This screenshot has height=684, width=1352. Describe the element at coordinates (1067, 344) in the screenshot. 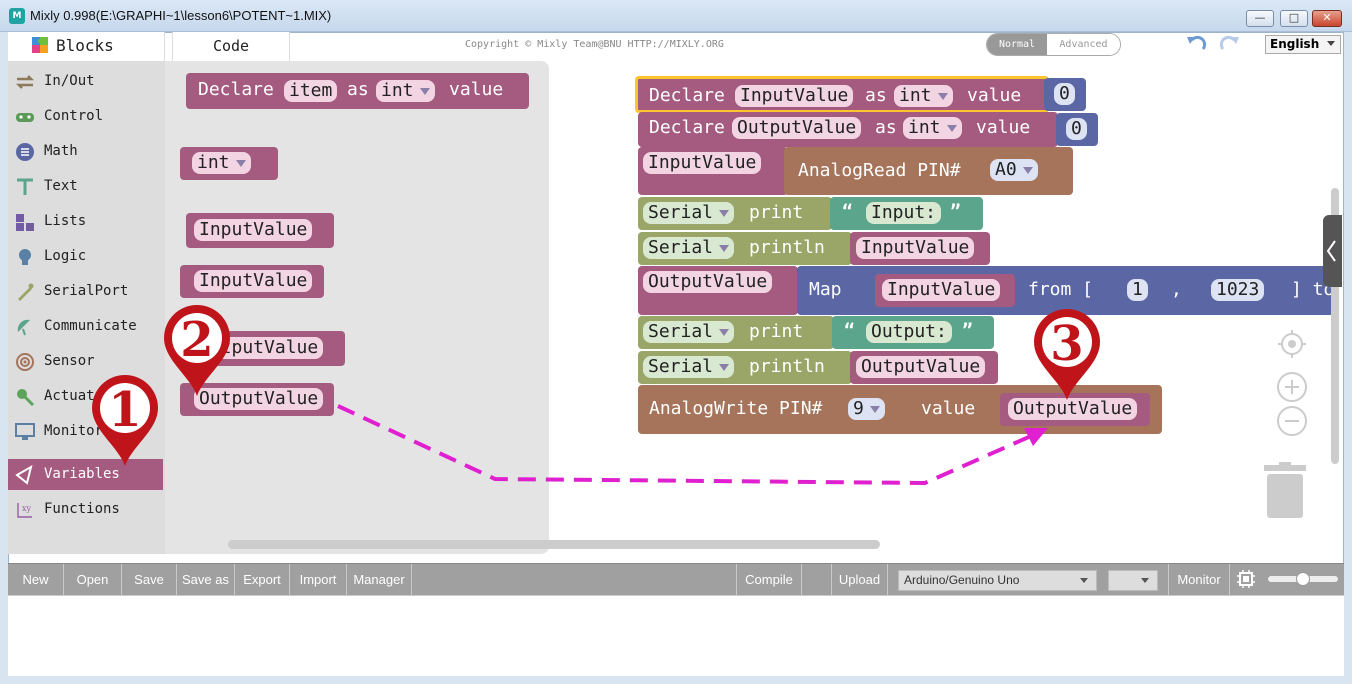

I see `marker-number: 3` at that location.